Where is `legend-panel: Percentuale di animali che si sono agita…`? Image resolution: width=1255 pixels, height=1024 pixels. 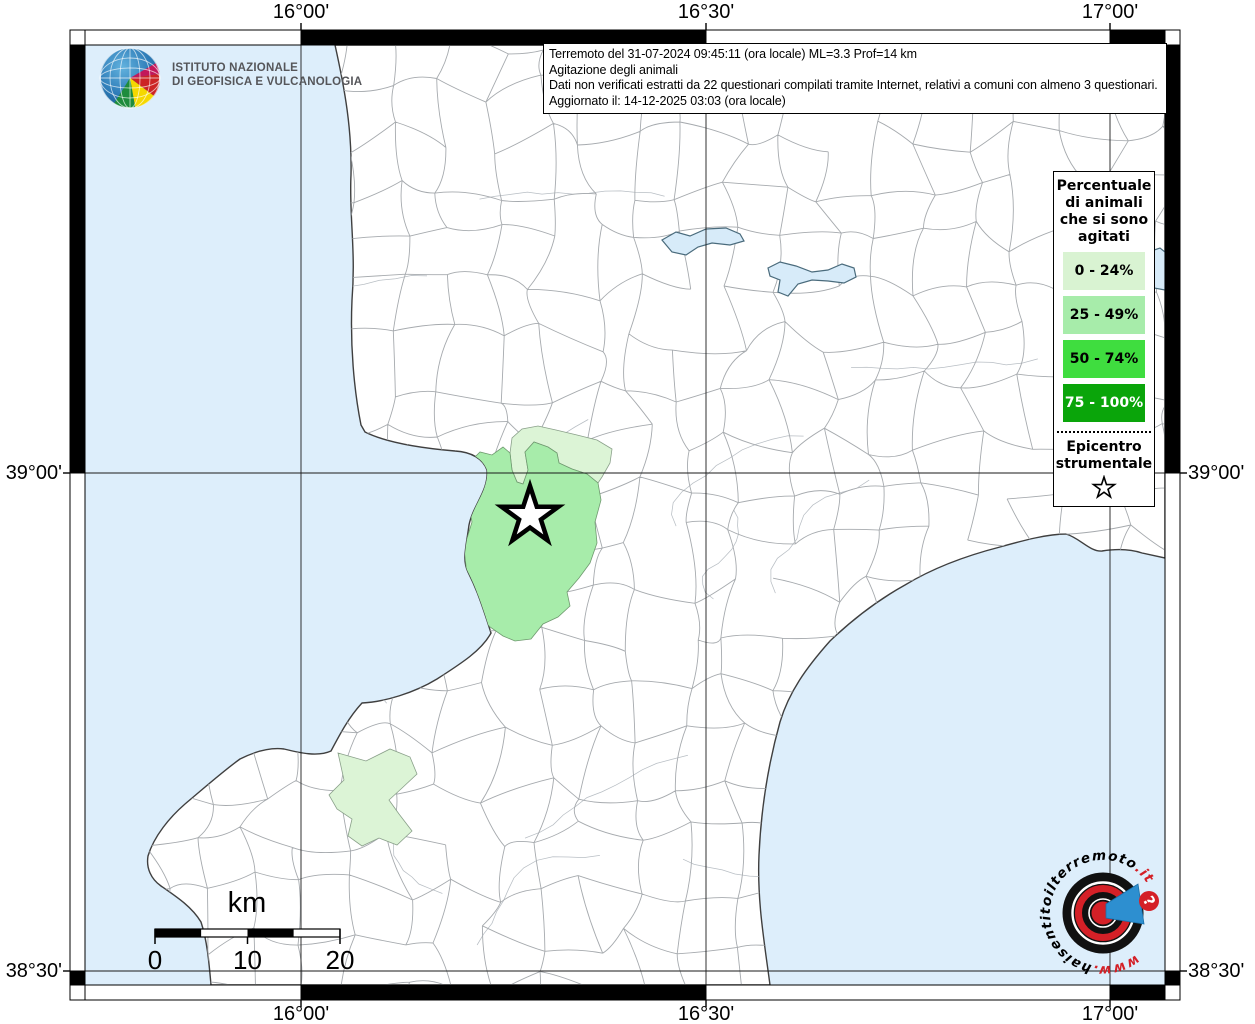 legend-panel: Percentuale di animali che si sono agita… is located at coordinates (1104, 339).